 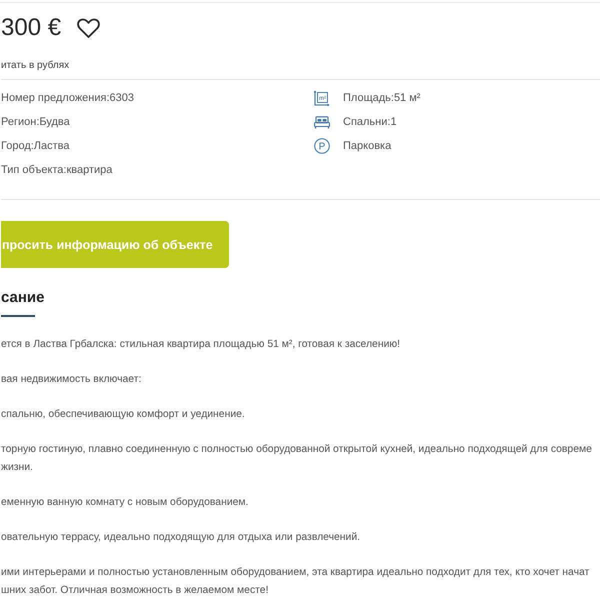 What do you see at coordinates (31, 28) in the screenshot?
I see `price: 300 €` at bounding box center [31, 28].